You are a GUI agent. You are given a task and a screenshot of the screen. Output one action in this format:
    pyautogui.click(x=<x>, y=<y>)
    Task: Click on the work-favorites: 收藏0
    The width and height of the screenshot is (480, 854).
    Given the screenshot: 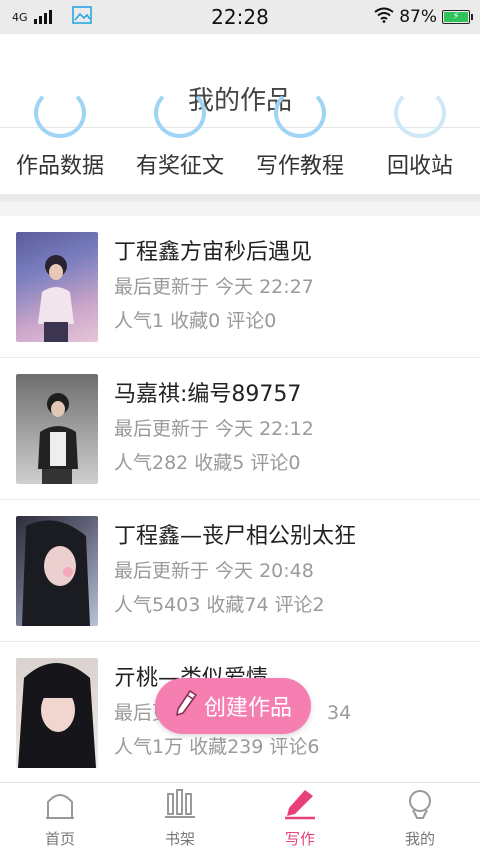 What is the action you would take?
    pyautogui.click(x=195, y=320)
    